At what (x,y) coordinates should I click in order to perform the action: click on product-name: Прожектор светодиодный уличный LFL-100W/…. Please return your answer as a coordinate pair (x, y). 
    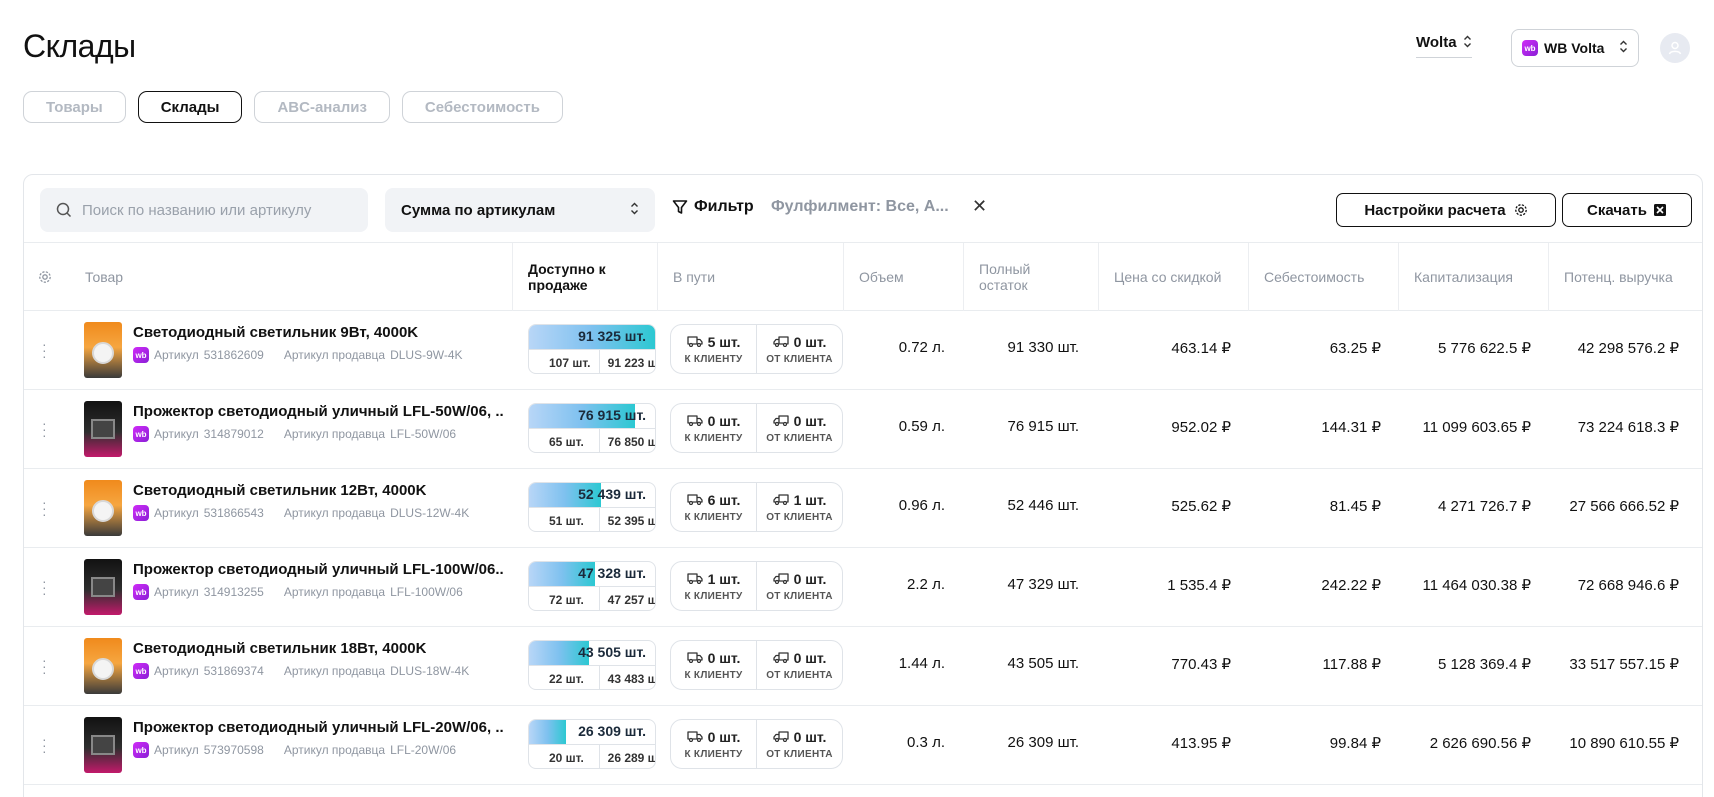
    Looking at the image, I should click on (318, 569).